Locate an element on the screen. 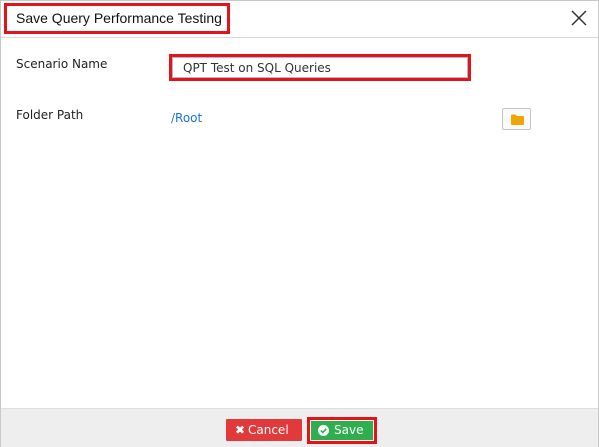  dialog-footer: ✖ Cancel Save is located at coordinates (299, 427).